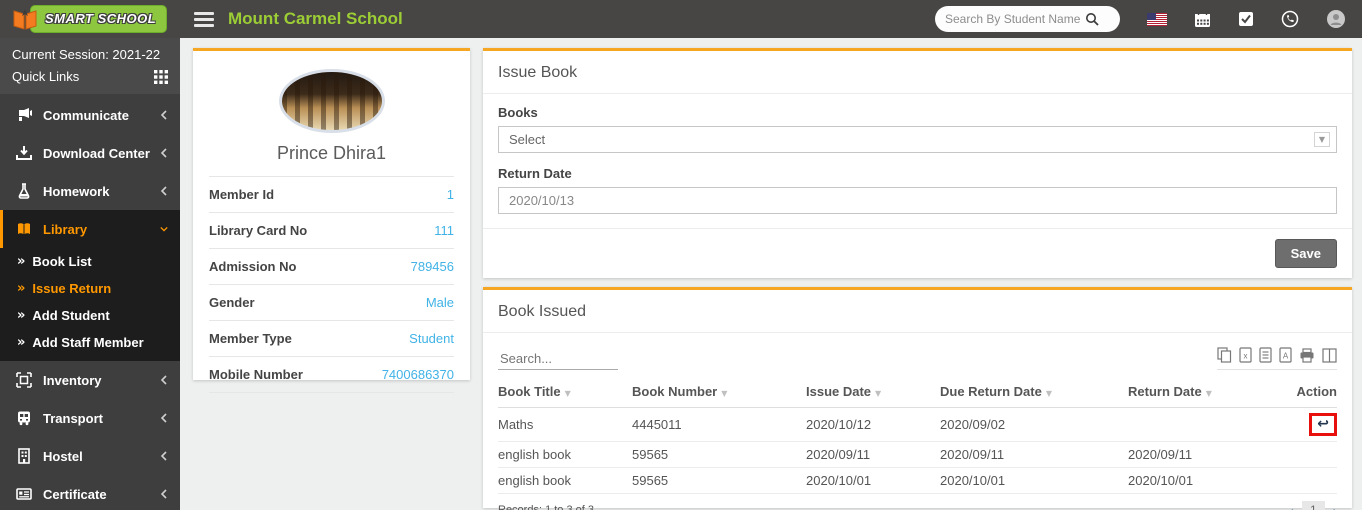 Image resolution: width=1362 pixels, height=510 pixels. I want to click on sidebar-item-inventory: Inventory, so click(90, 380).